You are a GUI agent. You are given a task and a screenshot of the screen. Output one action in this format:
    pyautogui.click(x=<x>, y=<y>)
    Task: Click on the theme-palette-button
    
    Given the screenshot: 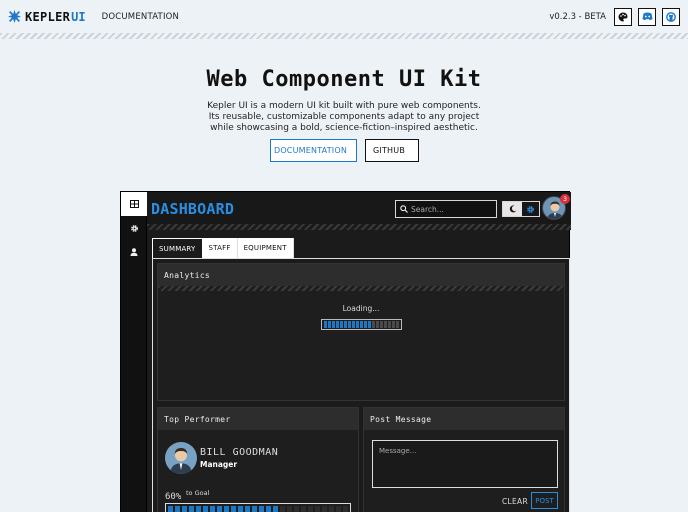 What is the action you would take?
    pyautogui.click(x=623, y=16)
    